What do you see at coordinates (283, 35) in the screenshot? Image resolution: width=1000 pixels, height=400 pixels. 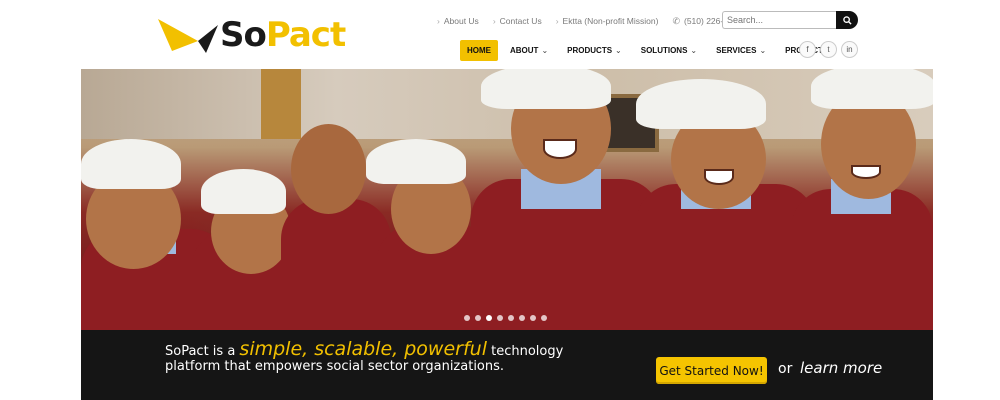 I see `logo-wordmark: SoPact` at bounding box center [283, 35].